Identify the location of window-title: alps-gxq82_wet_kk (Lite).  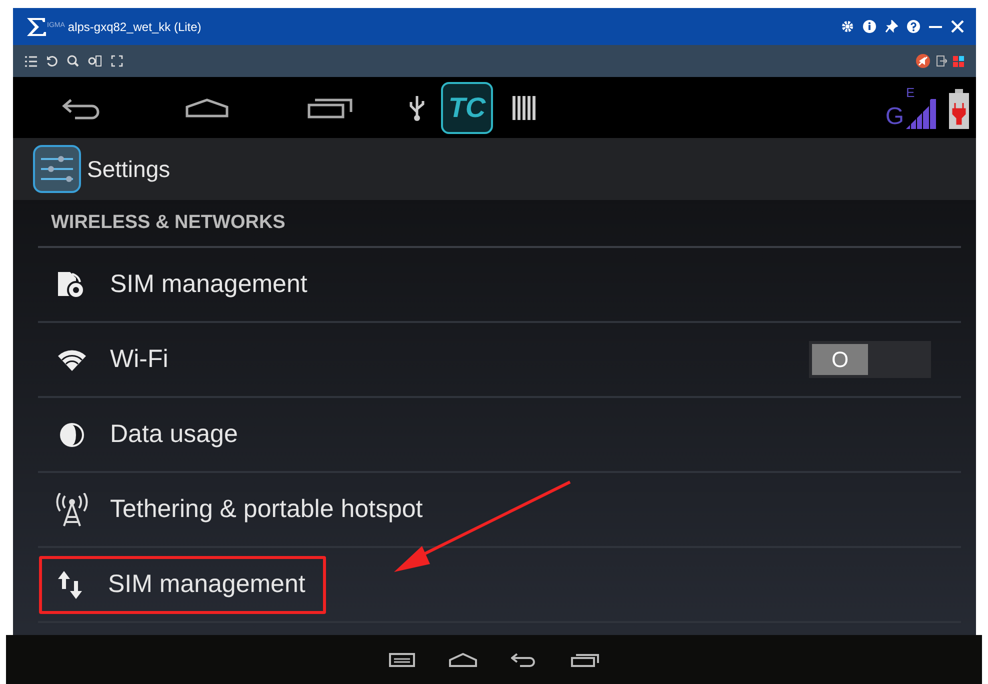
(135, 27).